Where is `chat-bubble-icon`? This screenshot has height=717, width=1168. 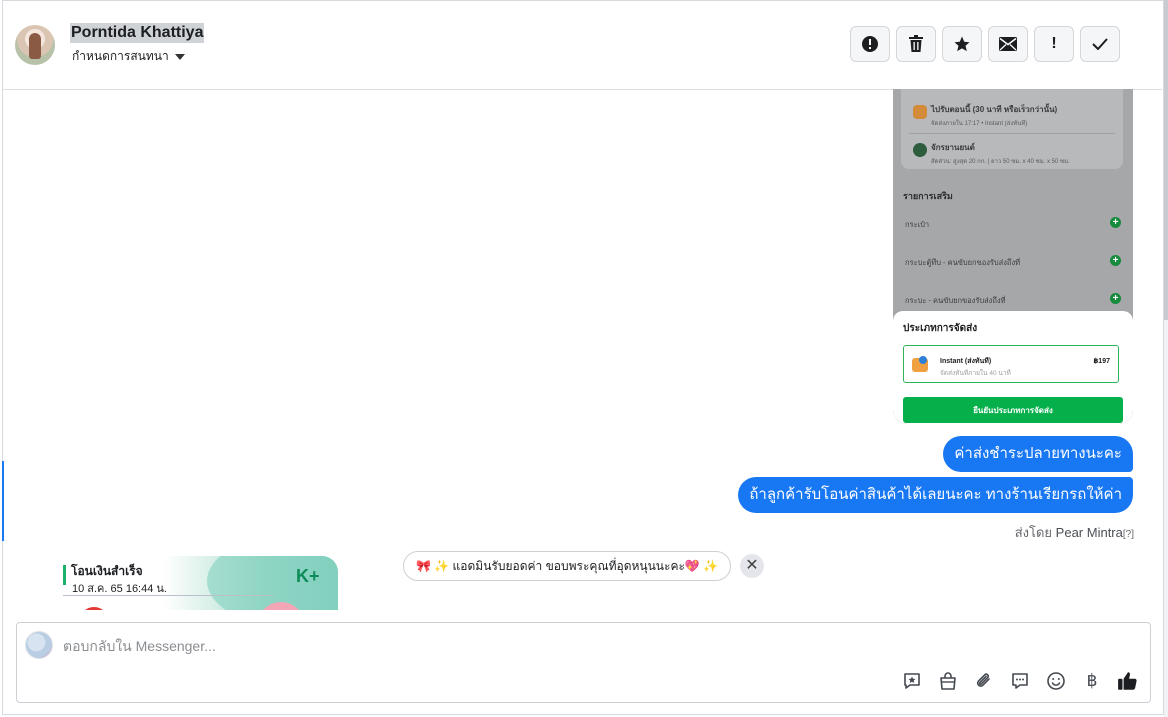
chat-bubble-icon is located at coordinates (1020, 681).